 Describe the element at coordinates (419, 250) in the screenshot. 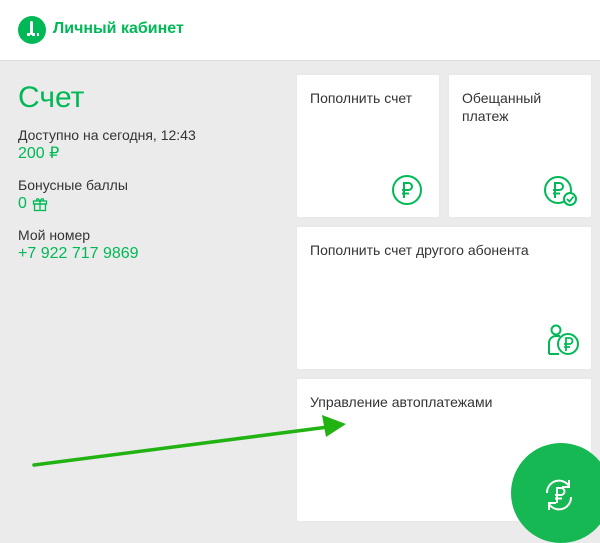

I see `top-up-other-label: Пополнить счет другого абонента` at that location.